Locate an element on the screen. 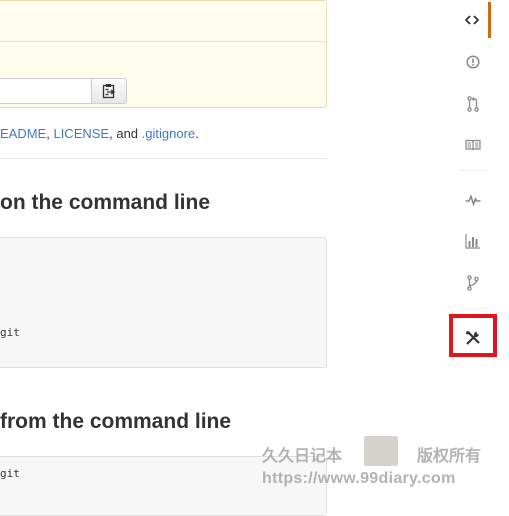 The image size is (509, 516). readme-license-gitignore-line: EADME, LICENSE, and .gitignore. is located at coordinates (99, 133).